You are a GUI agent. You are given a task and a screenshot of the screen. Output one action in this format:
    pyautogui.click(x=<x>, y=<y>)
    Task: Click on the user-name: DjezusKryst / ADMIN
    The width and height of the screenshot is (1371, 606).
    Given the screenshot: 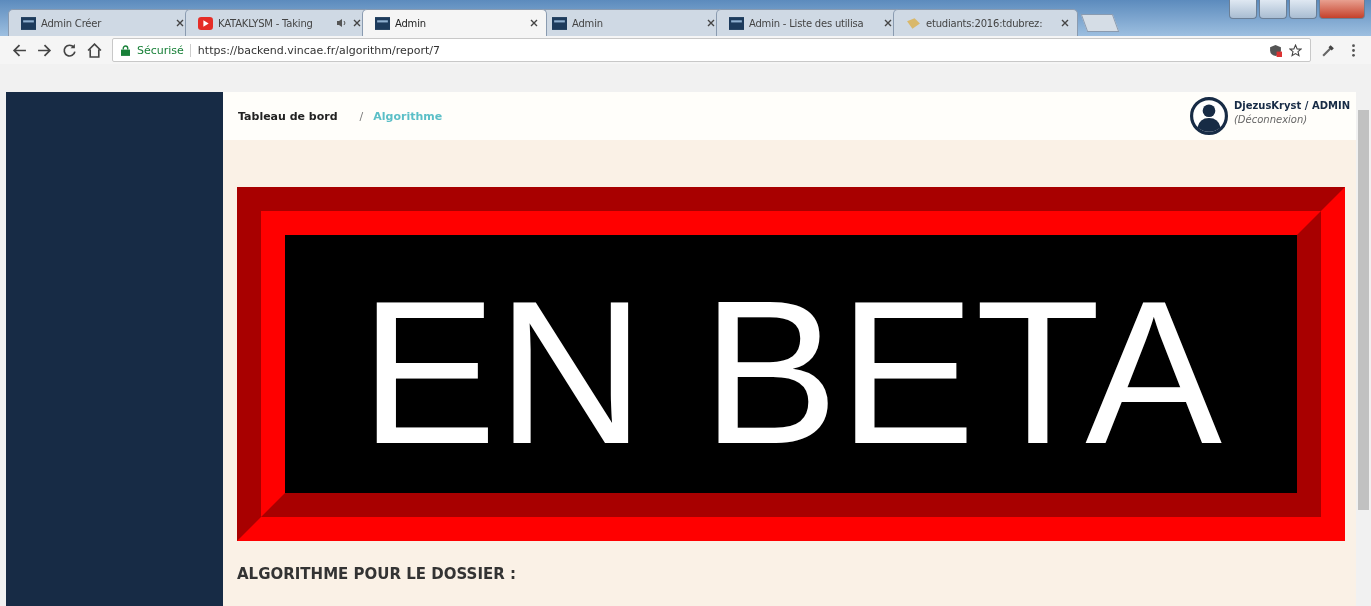 What is the action you would take?
    pyautogui.click(x=1291, y=105)
    